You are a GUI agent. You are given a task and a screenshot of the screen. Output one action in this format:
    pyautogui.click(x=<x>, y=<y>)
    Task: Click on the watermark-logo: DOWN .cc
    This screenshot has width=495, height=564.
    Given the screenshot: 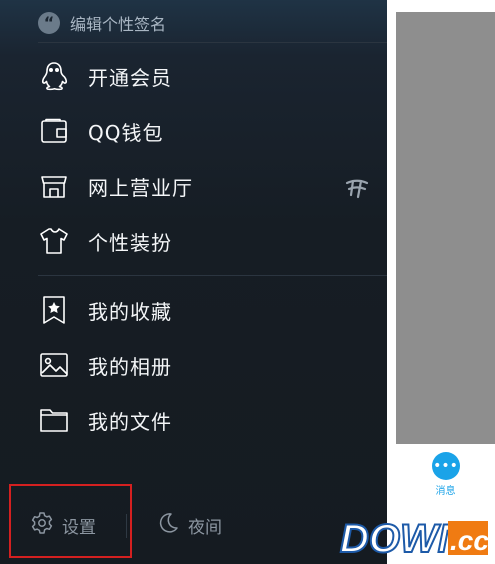 What is the action you would take?
    pyautogui.click(x=414, y=537)
    